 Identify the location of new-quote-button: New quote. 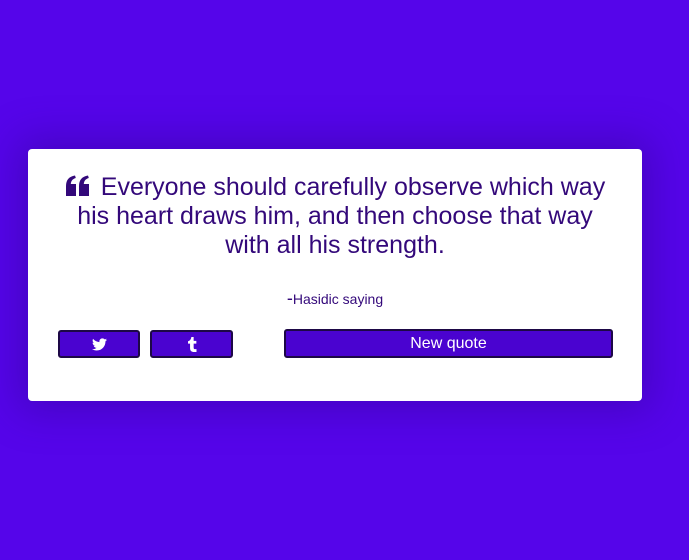
(448, 343).